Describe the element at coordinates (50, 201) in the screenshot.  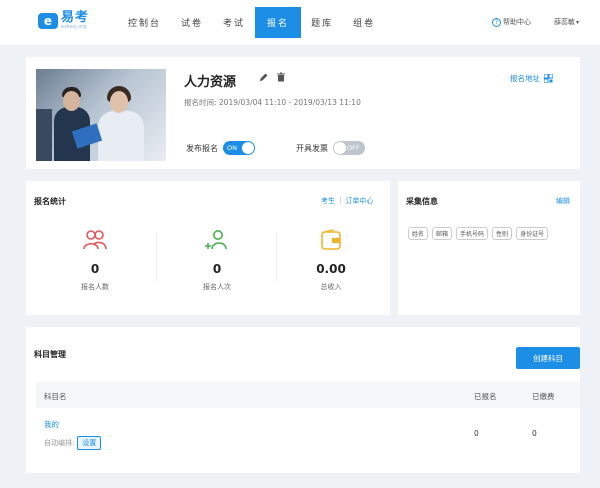
I see `stats-title: 报名统计` at that location.